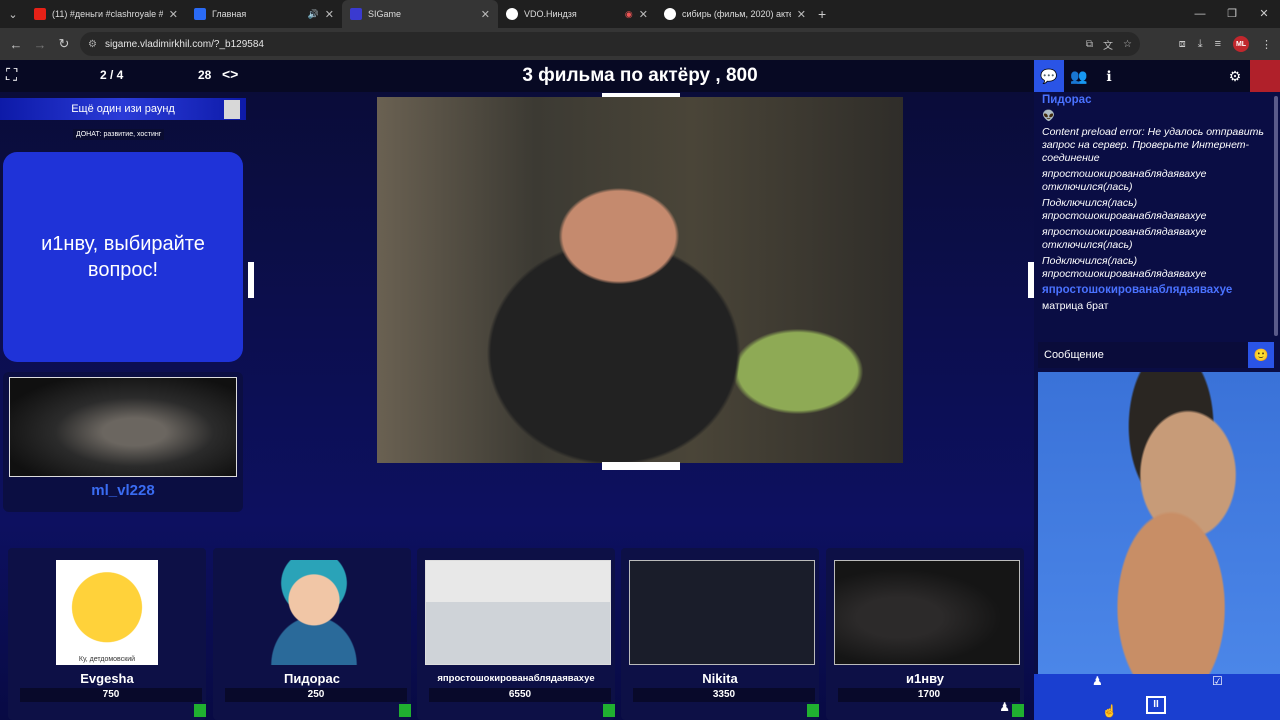 This screenshot has height=720, width=1280. Describe the element at coordinates (11, 76) in the screenshot. I see `sigame-logo-icon: ⛶` at that location.